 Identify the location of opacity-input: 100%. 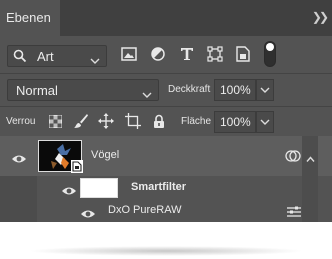
(235, 90).